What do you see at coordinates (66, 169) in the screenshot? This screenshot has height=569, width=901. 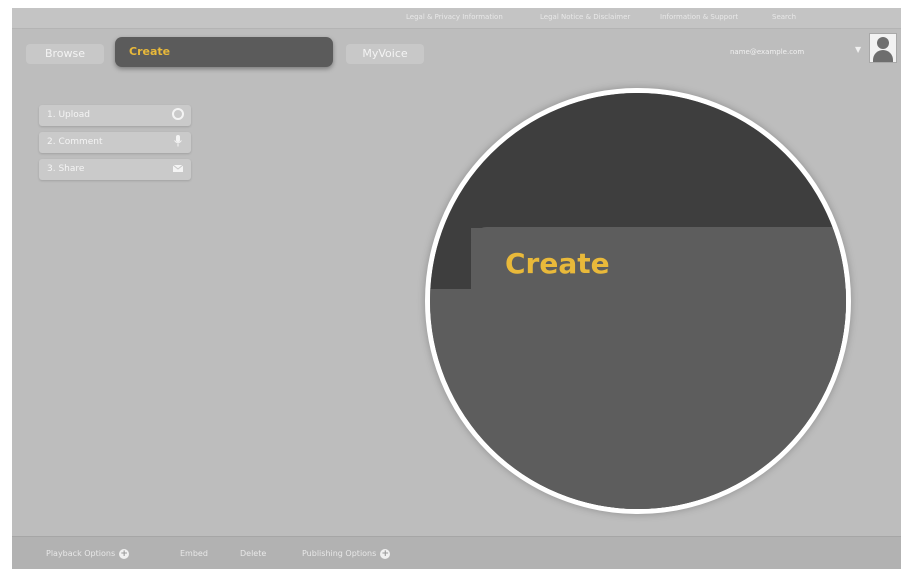 I see `step-label: 3. Share` at bounding box center [66, 169].